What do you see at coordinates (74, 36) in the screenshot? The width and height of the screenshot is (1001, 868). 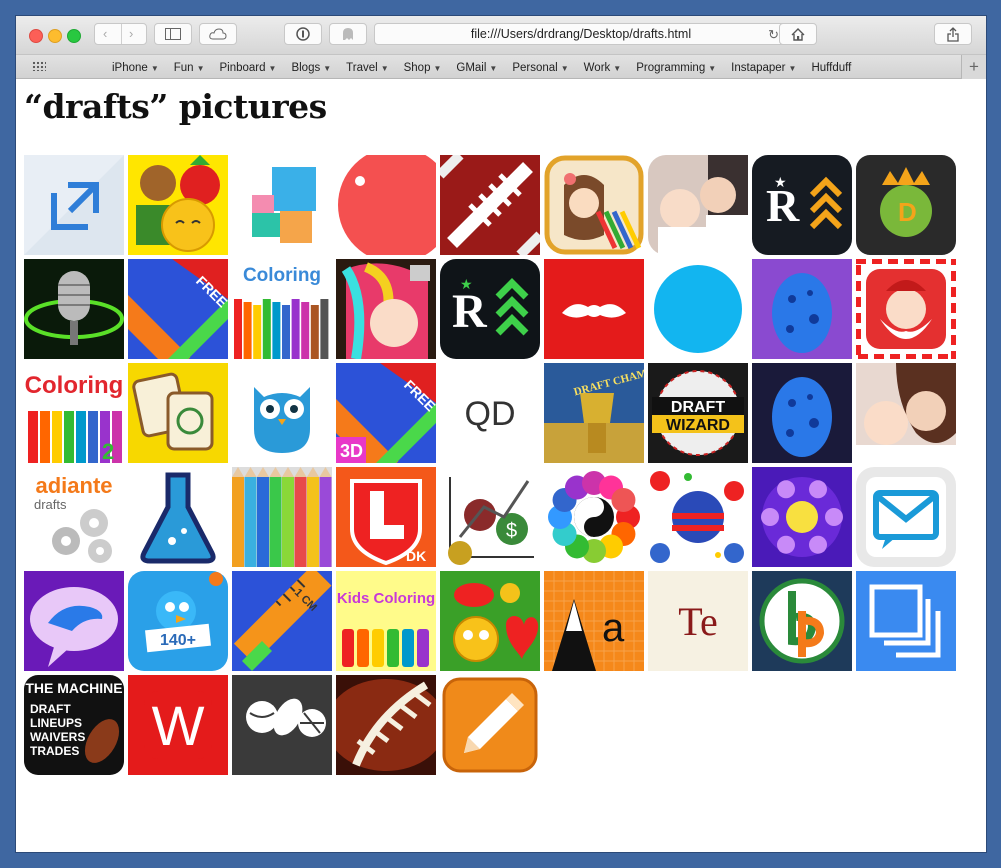 I see `zoom-window-button` at bounding box center [74, 36].